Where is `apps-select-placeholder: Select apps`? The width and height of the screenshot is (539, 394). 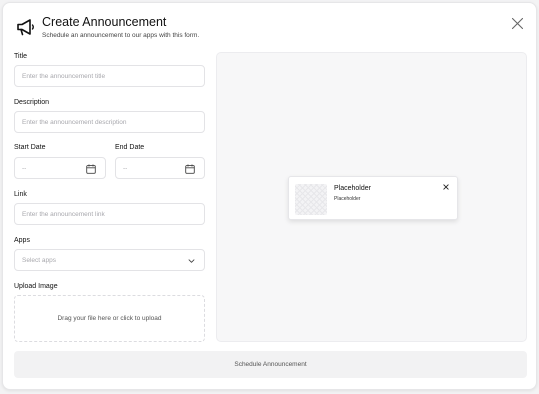 apps-select-placeholder: Select apps is located at coordinates (39, 260).